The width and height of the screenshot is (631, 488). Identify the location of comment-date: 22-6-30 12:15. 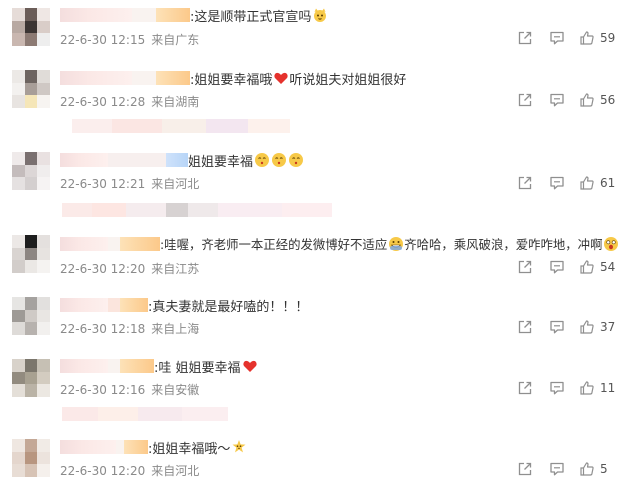
(103, 40).